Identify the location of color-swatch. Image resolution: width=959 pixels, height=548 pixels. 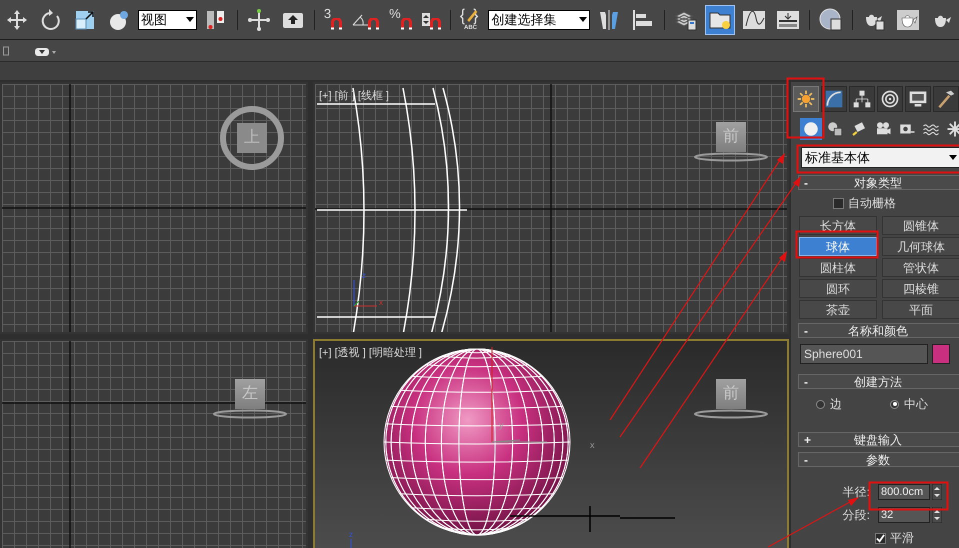
(941, 354).